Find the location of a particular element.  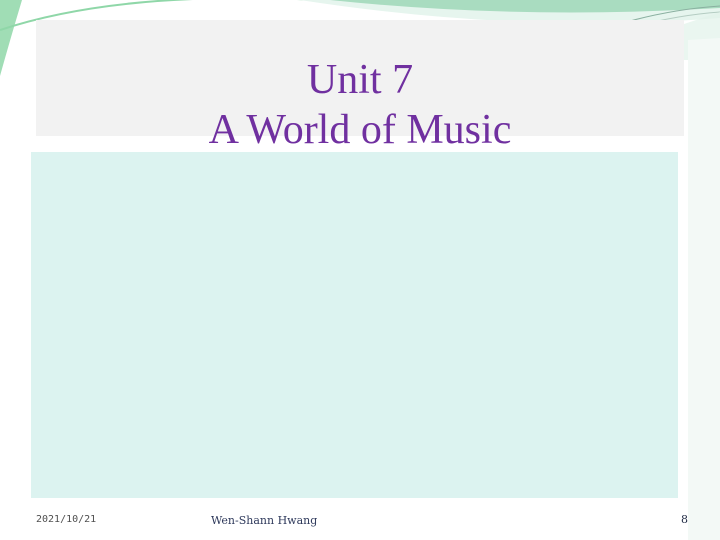

slide-number: 8 is located at coordinates (684, 519).